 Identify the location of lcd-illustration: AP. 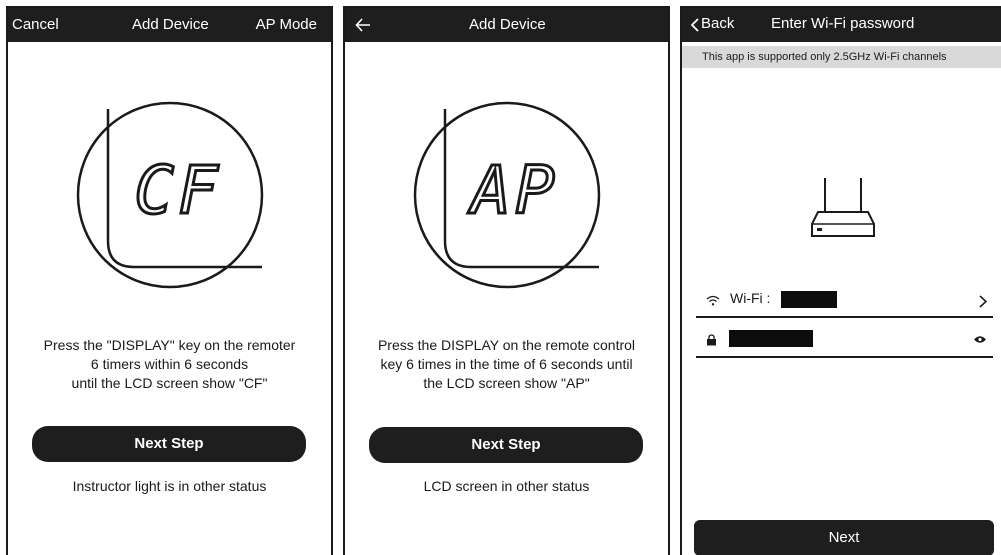
(507, 195).